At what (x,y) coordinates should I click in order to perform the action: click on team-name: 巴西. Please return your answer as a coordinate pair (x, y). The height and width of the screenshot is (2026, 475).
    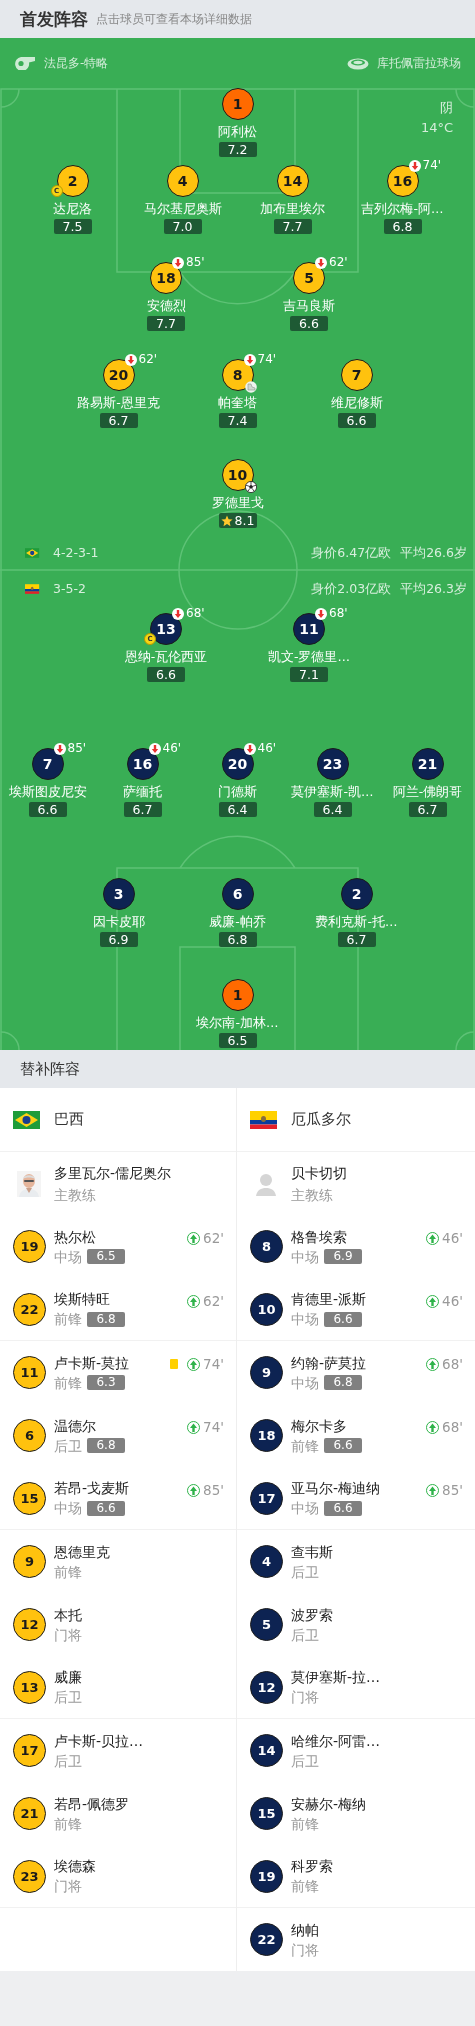
    Looking at the image, I should click on (69, 1119).